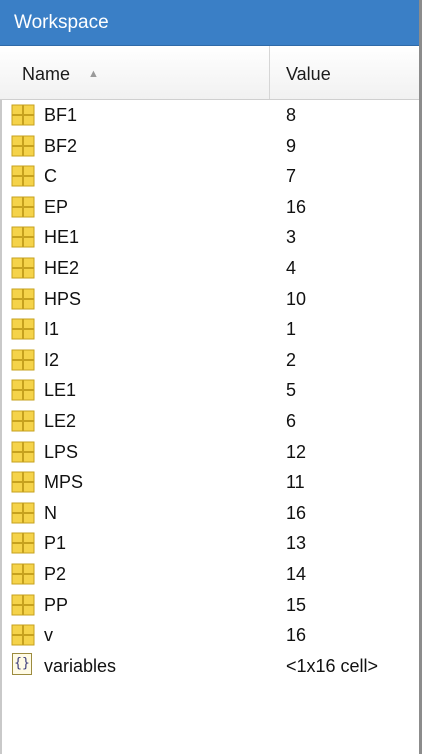  What do you see at coordinates (56, 206) in the screenshot?
I see `variable-name: EP` at bounding box center [56, 206].